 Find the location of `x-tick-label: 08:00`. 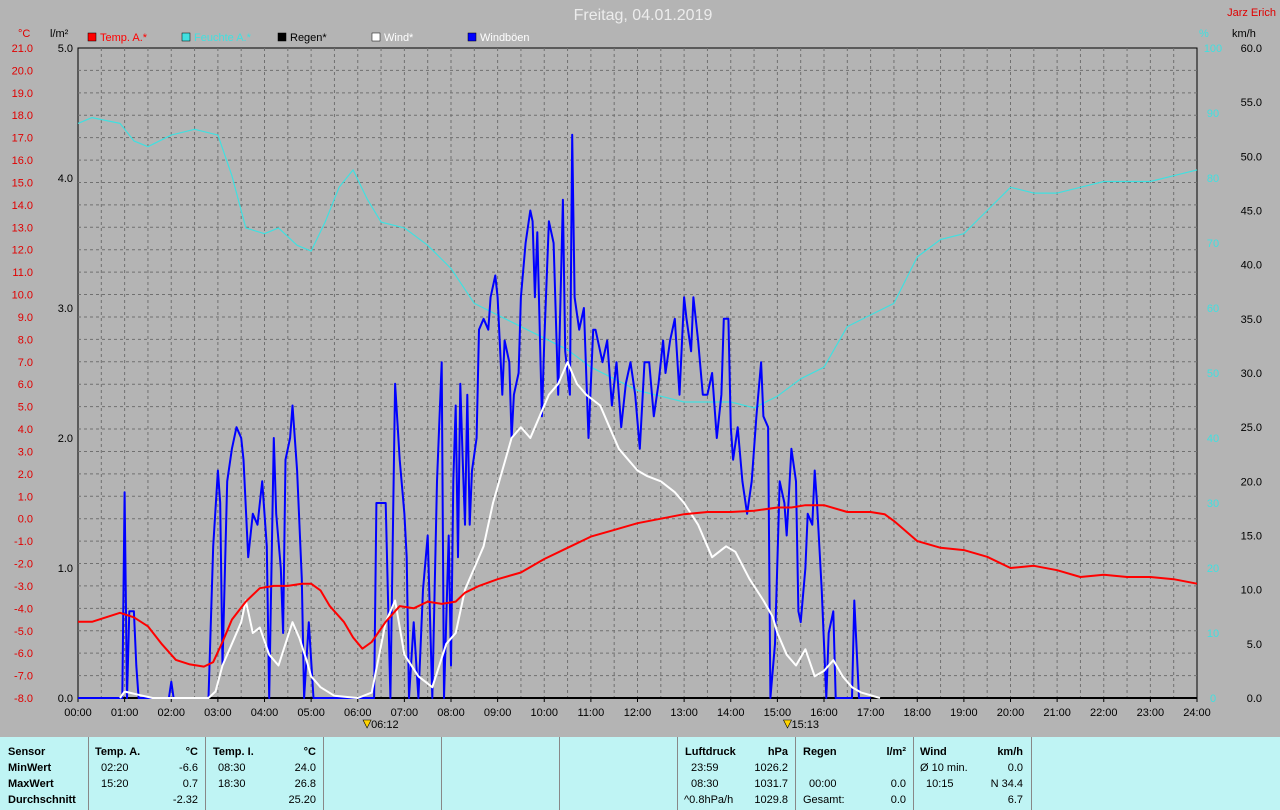

x-tick-label: 08:00 is located at coordinates (451, 713).